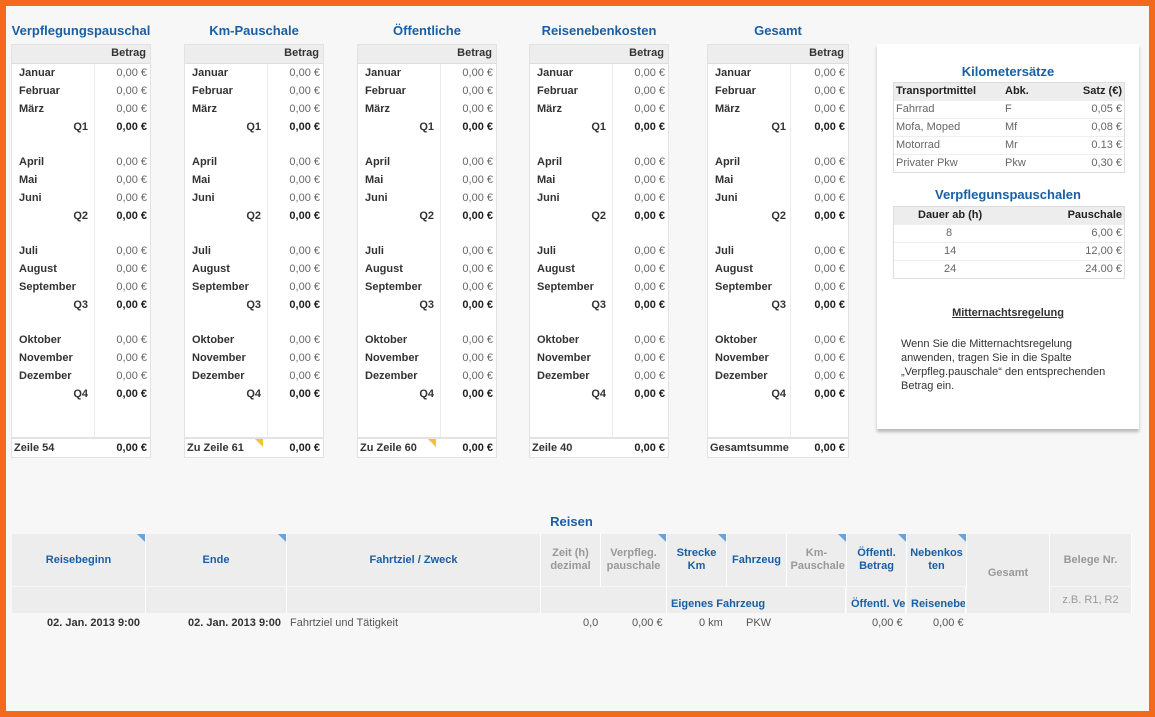 Image resolution: width=1155 pixels, height=717 pixels. Describe the element at coordinates (937, 560) in the screenshot. I see `header-nebenkosten: Nebenkos ten` at that location.